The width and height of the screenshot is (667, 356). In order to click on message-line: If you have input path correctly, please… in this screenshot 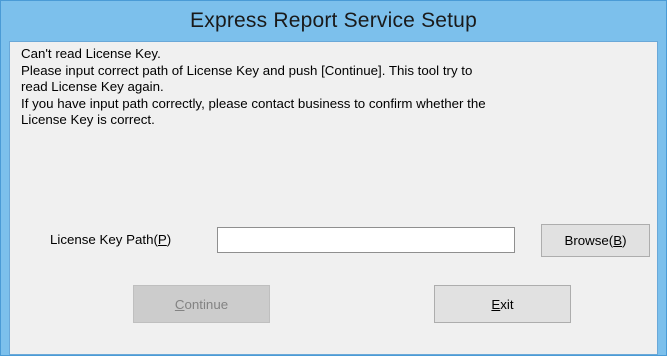, I will do `click(253, 103)`.